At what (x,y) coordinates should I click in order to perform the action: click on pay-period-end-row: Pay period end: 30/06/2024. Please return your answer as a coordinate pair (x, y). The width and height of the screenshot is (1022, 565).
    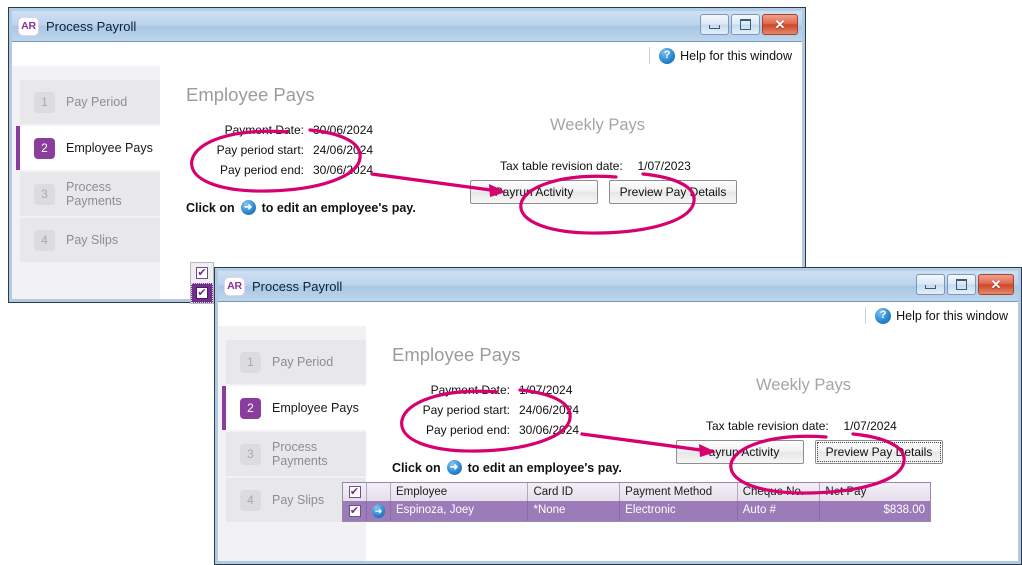
    Looking at the image, I should click on (705, 430).